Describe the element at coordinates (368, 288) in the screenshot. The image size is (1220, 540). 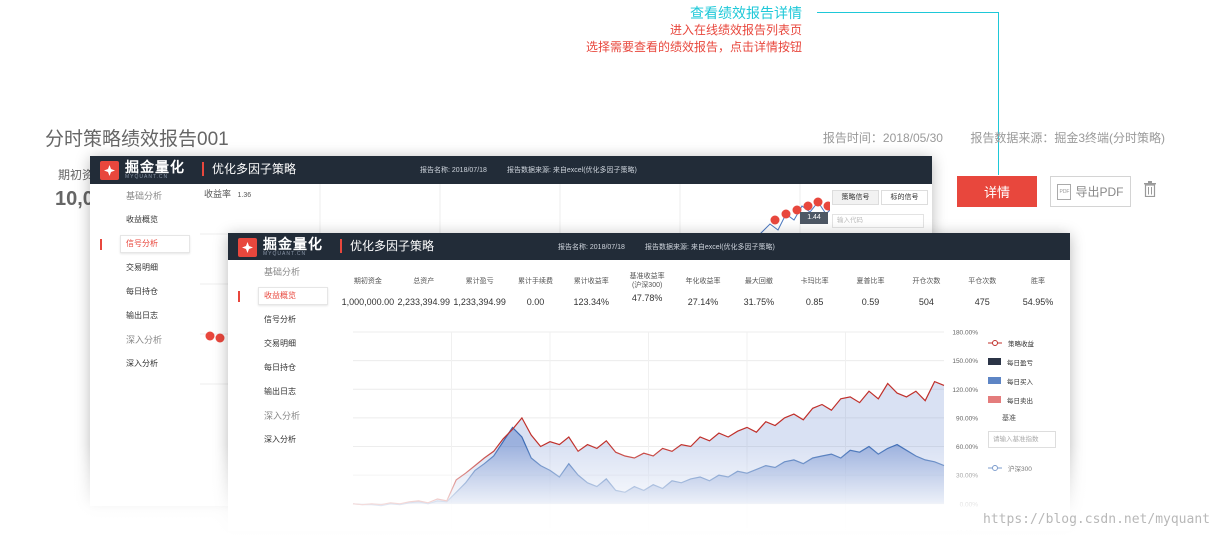
I see `metric-initial-capital: 期初资金 1,000,000.00` at that location.